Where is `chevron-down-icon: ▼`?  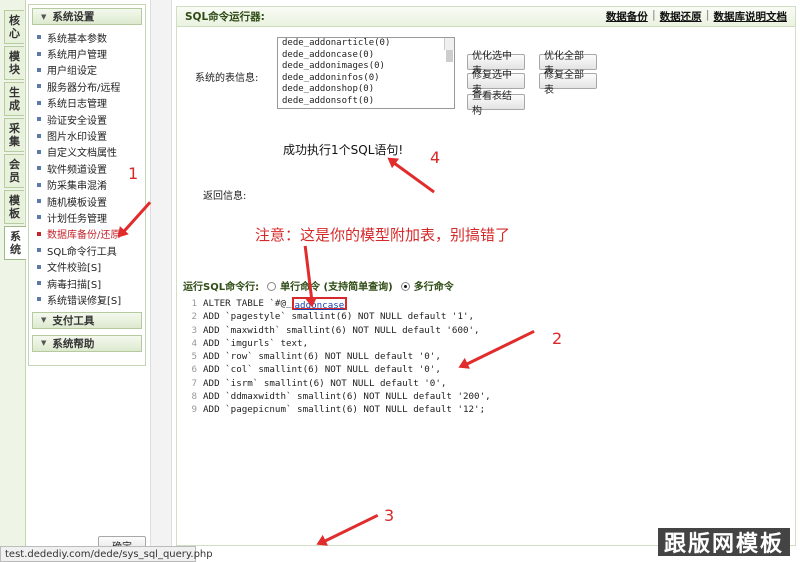 chevron-down-icon: ▼ is located at coordinates (44, 320).